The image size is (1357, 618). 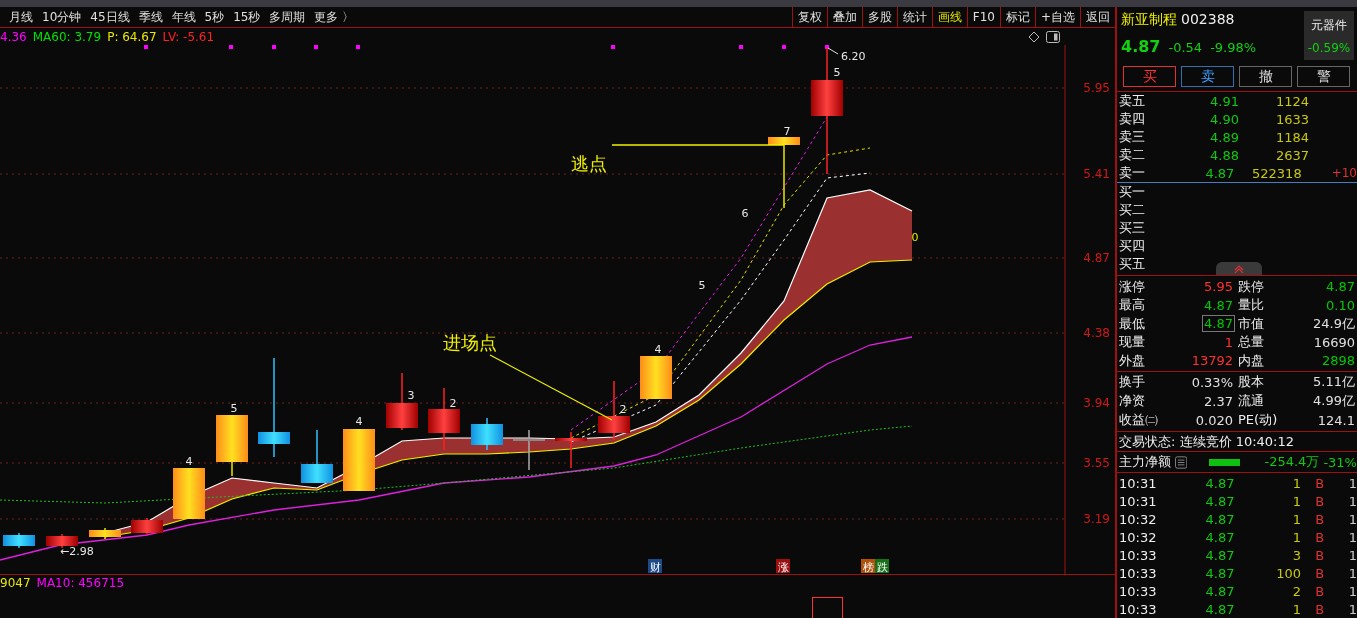 What do you see at coordinates (80, 583) in the screenshot?
I see `indicator-value: MA10: 456715` at bounding box center [80, 583].